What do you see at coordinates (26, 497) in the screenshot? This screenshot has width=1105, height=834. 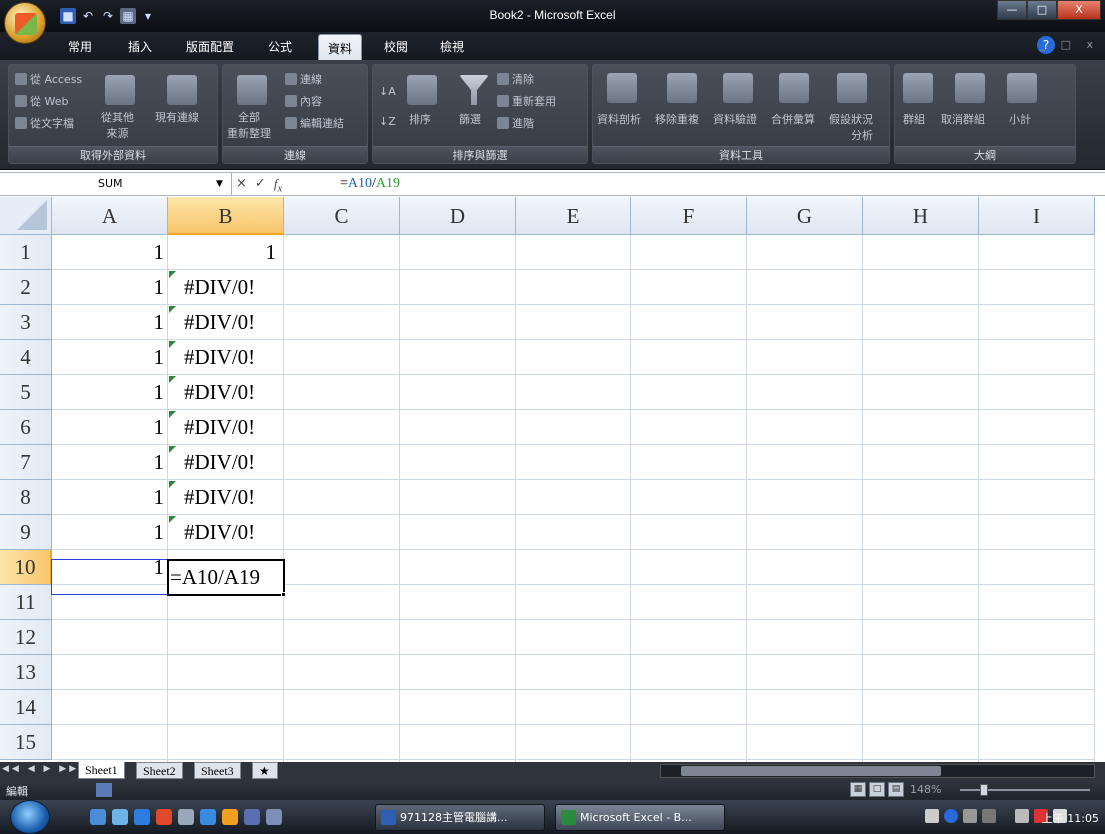 I see `row-header-8: 8` at bounding box center [26, 497].